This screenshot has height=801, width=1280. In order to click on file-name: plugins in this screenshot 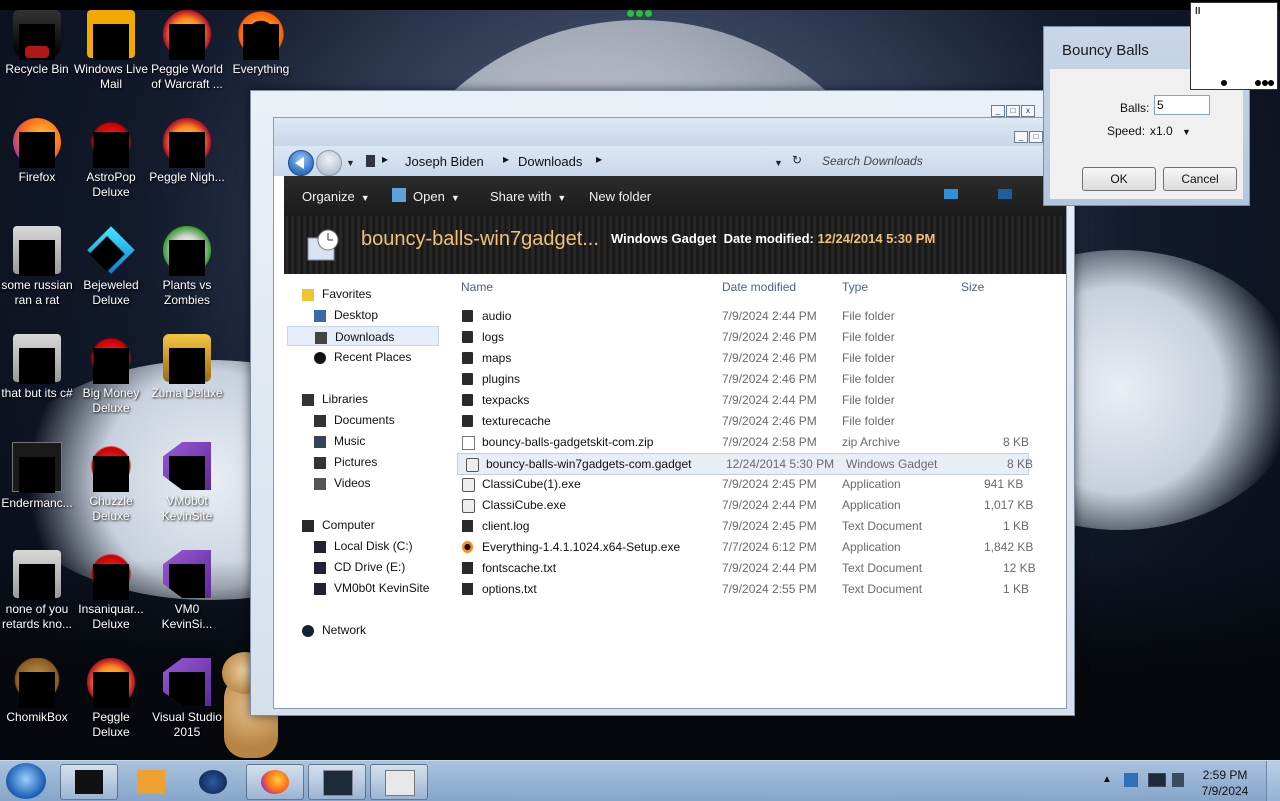, I will do `click(501, 379)`.